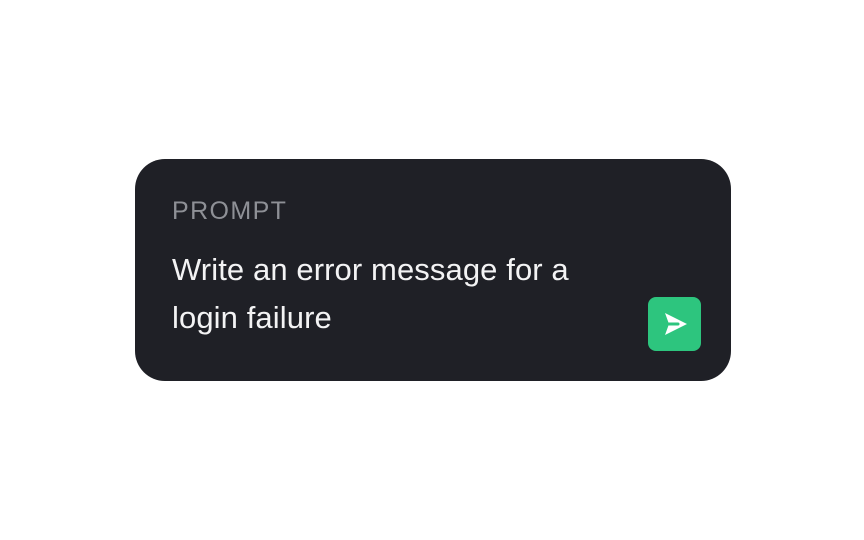 The width and height of the screenshot is (864, 540). What do you see at coordinates (230, 211) in the screenshot?
I see `prompt-label: PROMPT` at bounding box center [230, 211].